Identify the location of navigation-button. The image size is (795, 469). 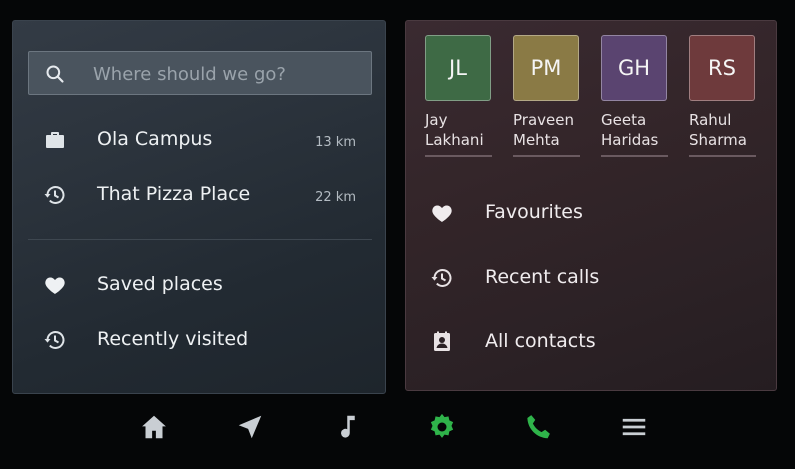
(250, 427).